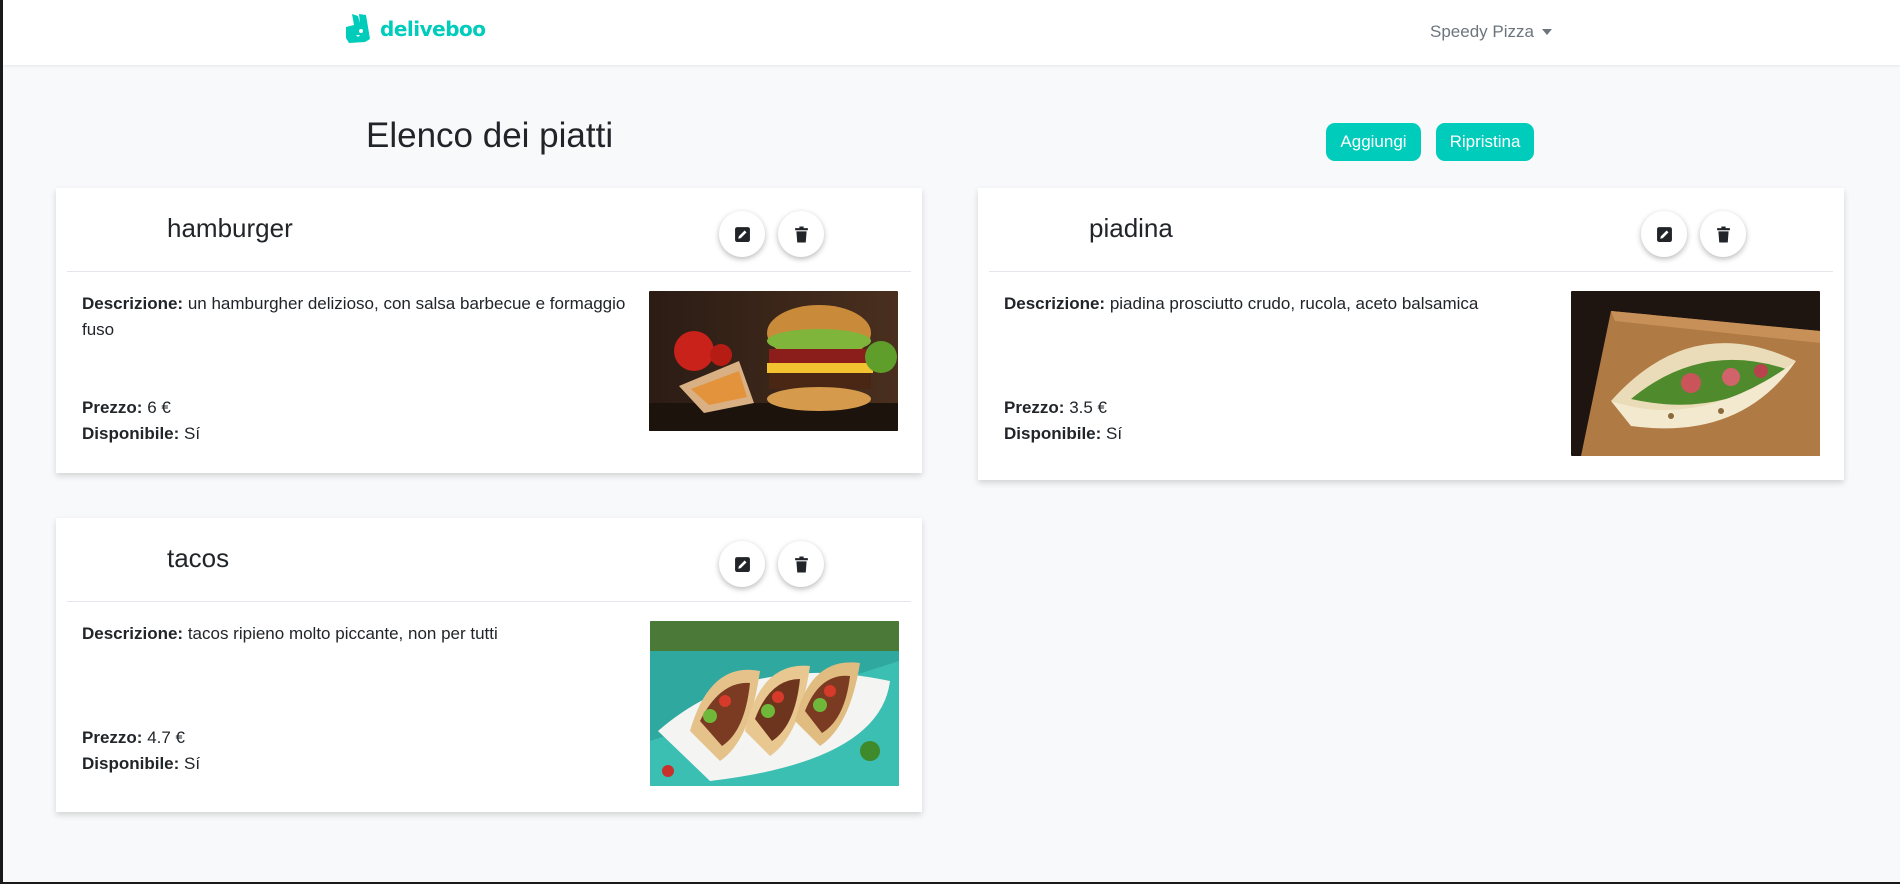 Image resolution: width=1900 pixels, height=884 pixels. Describe the element at coordinates (433, 29) in the screenshot. I see `brand-name: deliveboo` at that location.